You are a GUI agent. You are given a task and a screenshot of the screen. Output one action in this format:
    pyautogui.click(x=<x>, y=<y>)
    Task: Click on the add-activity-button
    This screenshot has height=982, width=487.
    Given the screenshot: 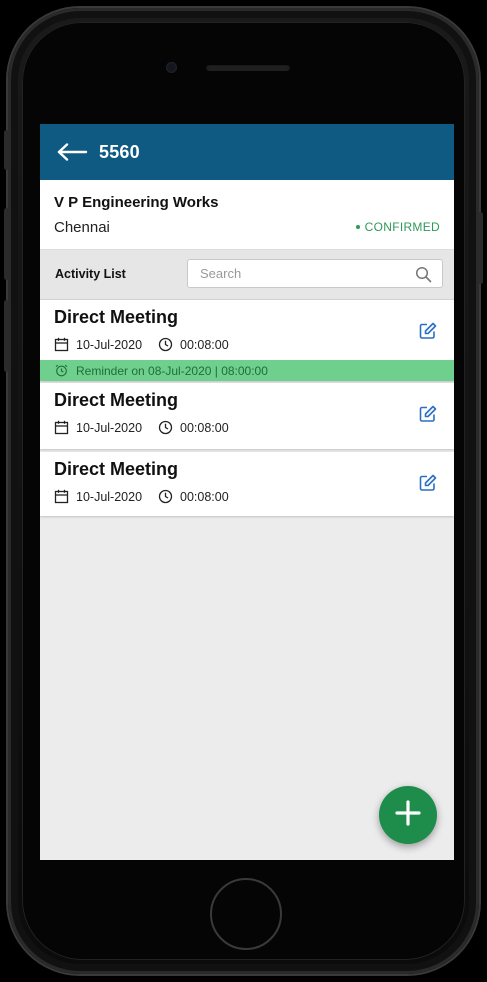 What is the action you would take?
    pyautogui.click(x=408, y=815)
    